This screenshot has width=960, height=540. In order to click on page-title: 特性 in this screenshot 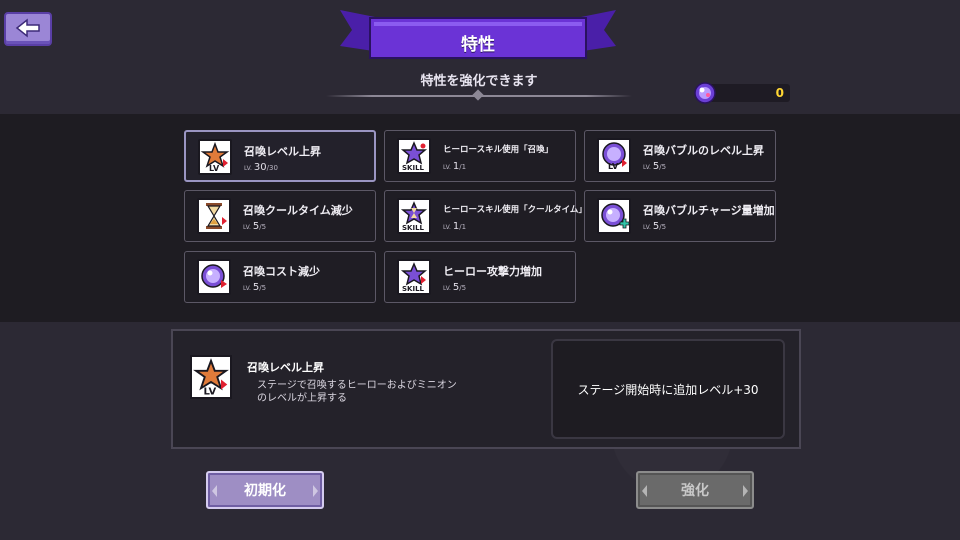, I will do `click(478, 45)`.